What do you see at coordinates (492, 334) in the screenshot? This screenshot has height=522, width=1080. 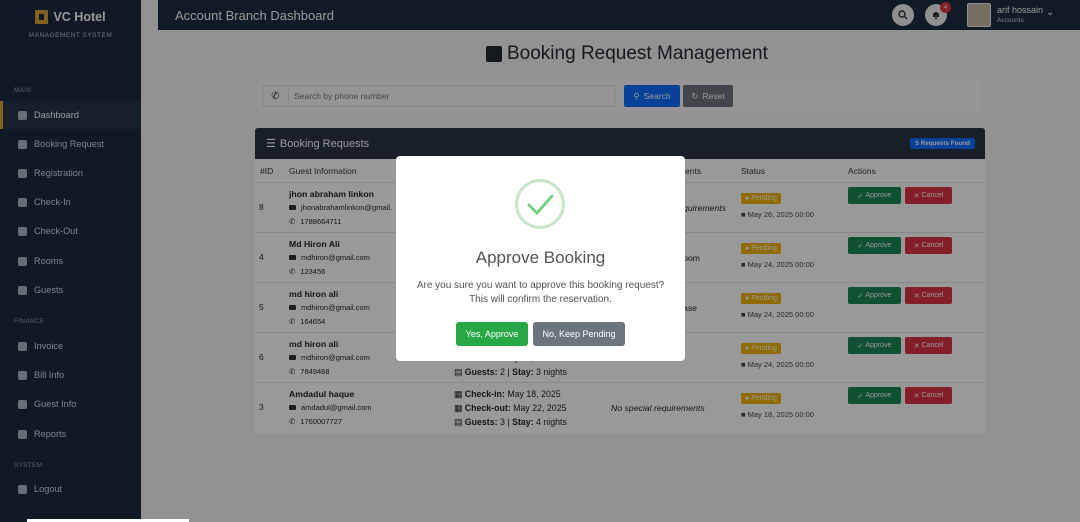 I see `confirm-approve-button: Yes, Approve` at bounding box center [492, 334].